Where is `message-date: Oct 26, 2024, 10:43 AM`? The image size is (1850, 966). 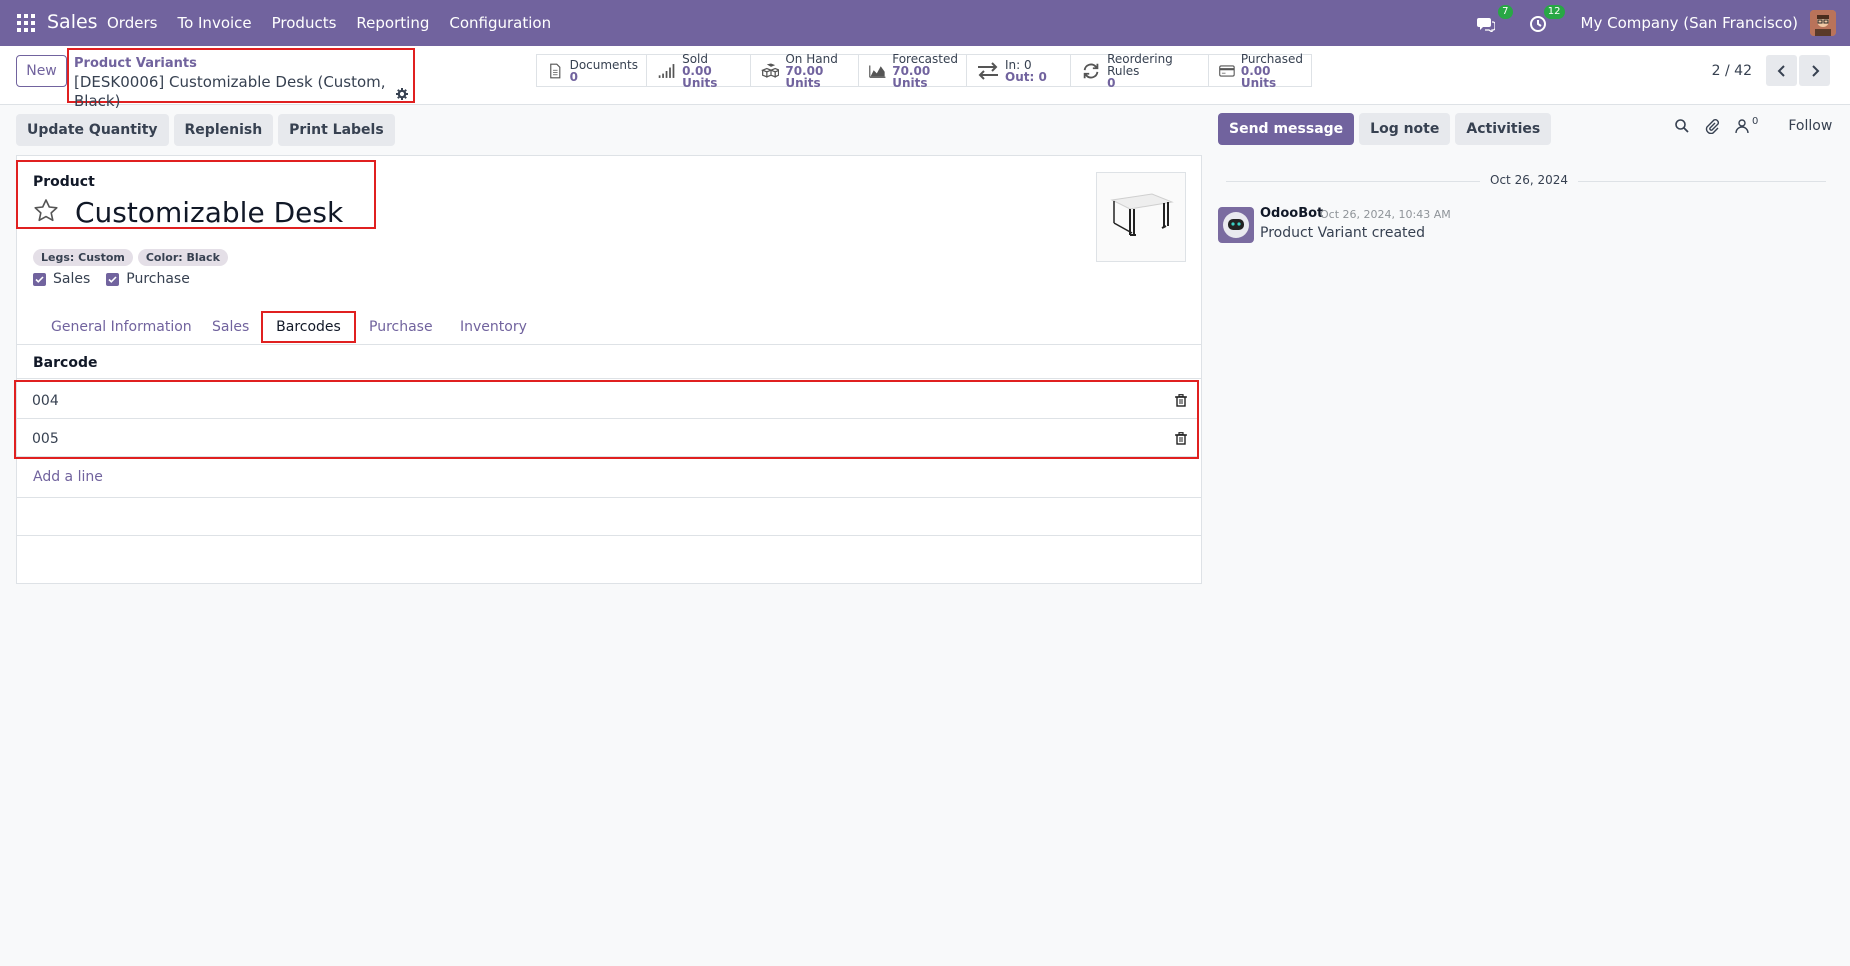
message-date: Oct 26, 2024, 10:43 AM is located at coordinates (1385, 214).